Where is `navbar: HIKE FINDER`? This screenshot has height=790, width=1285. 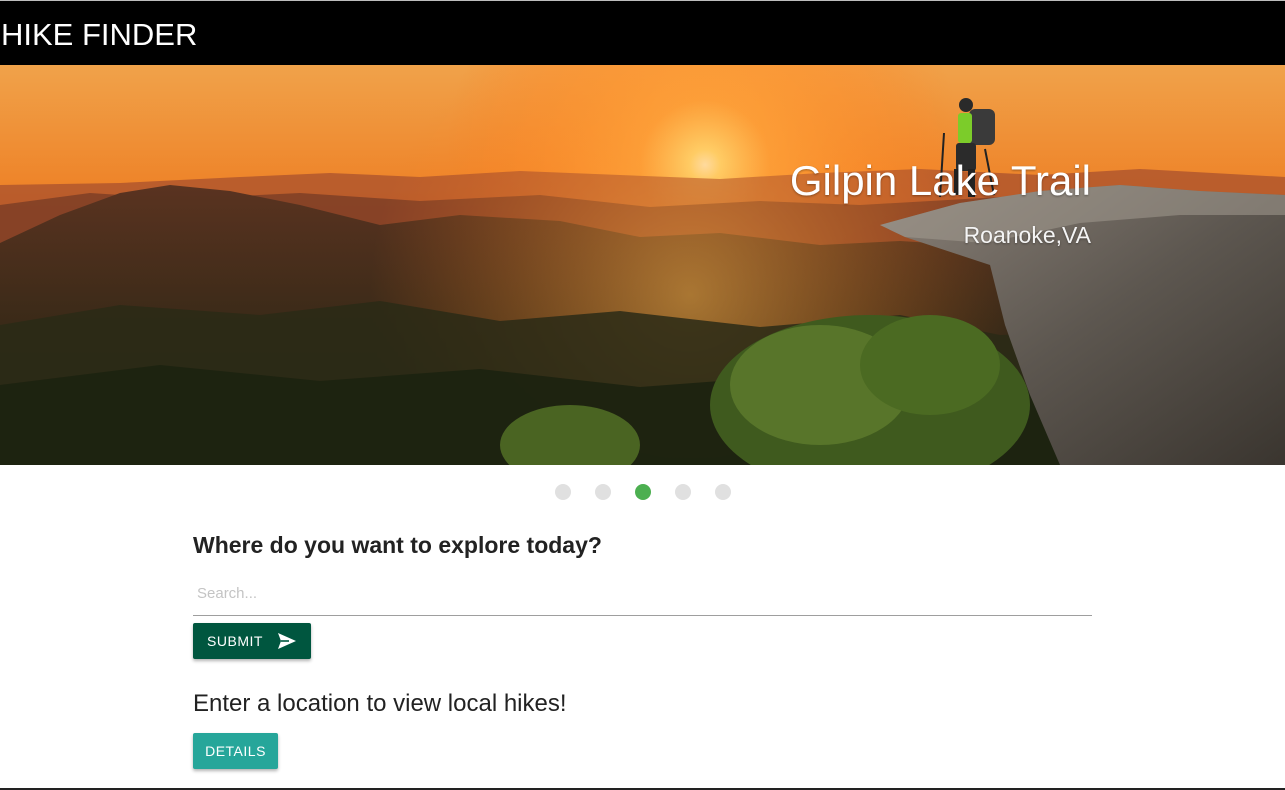
navbar: HIKE FINDER is located at coordinates (642, 33).